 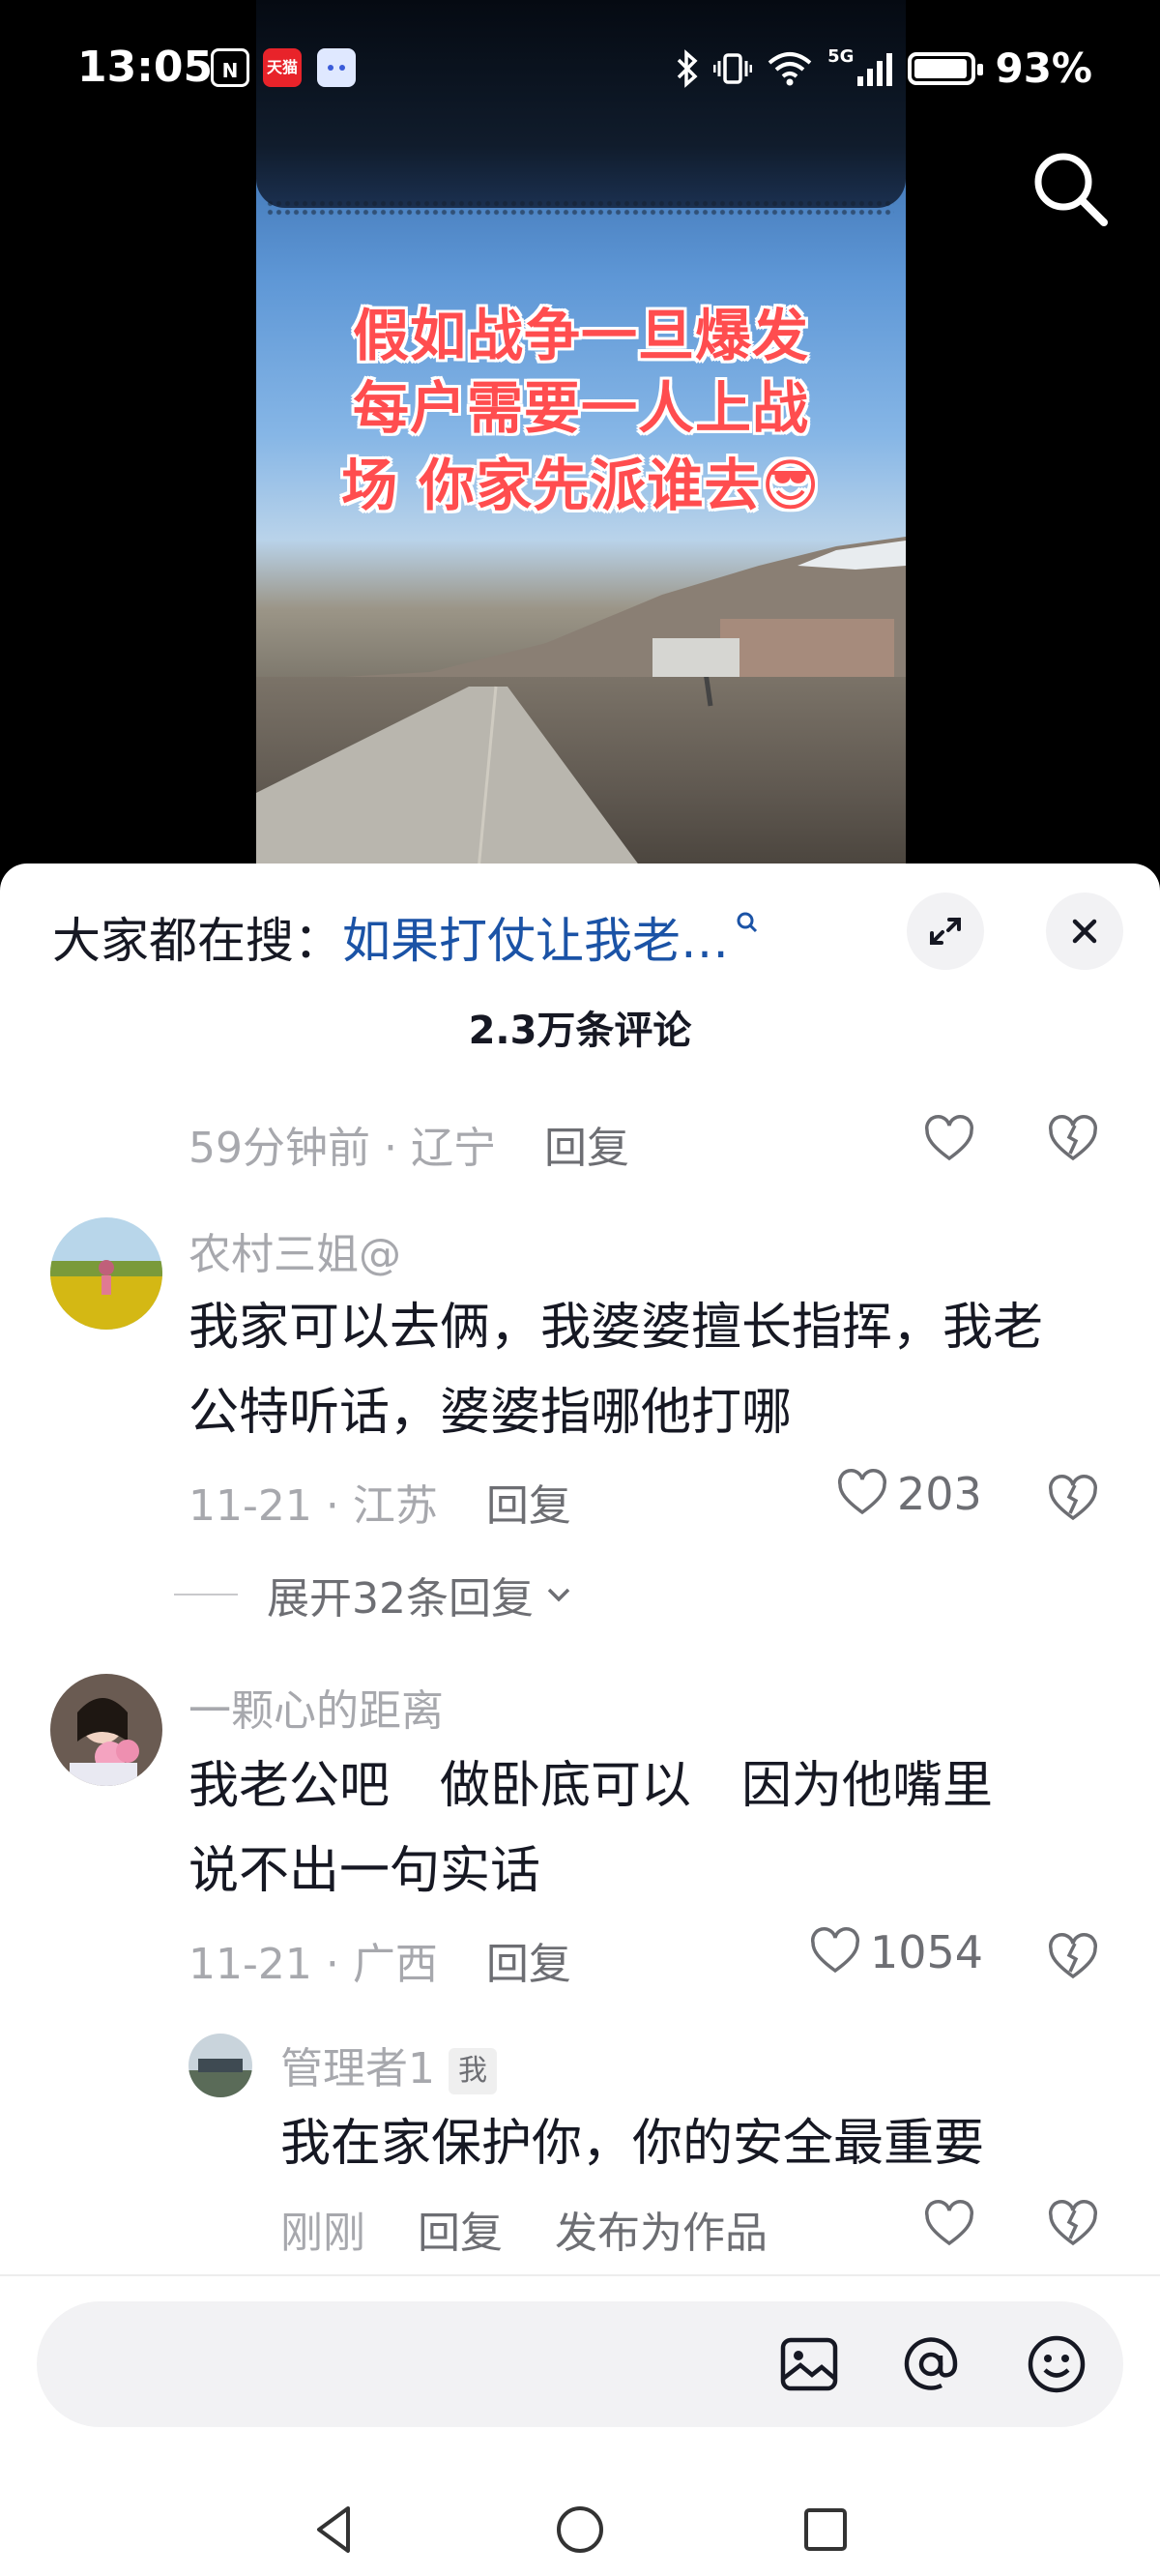 I want to click on windshield-frame, so click(x=581, y=104).